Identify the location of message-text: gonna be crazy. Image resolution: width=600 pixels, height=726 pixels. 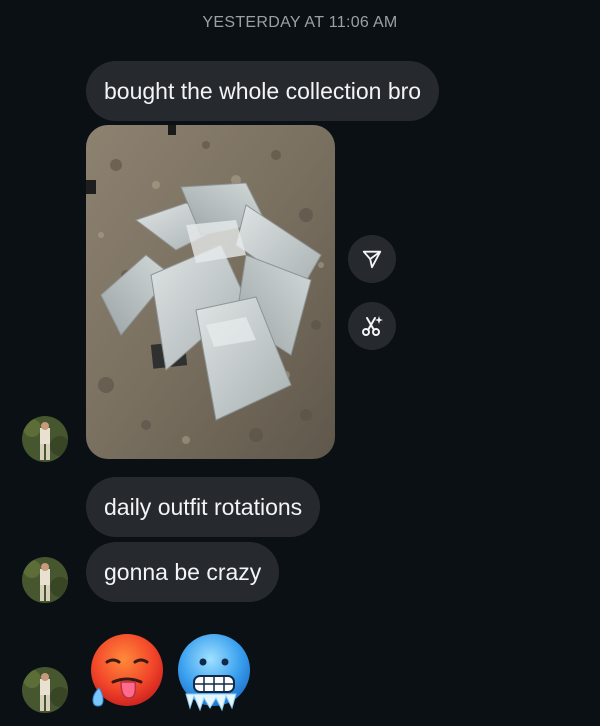
(183, 572).